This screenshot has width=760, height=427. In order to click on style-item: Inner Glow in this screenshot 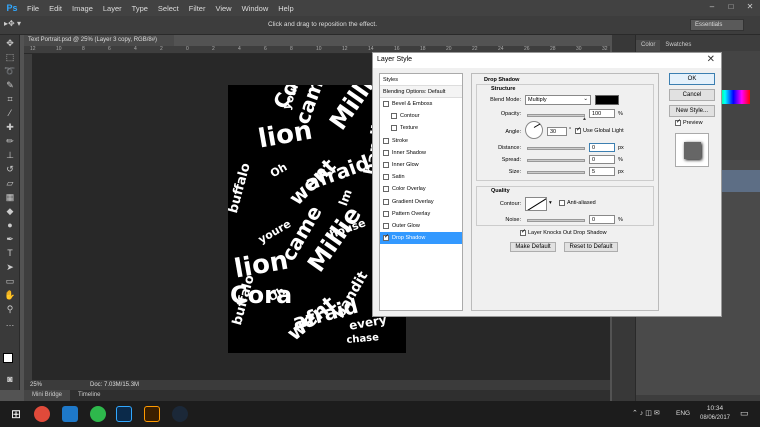, I will do `click(421, 165)`.